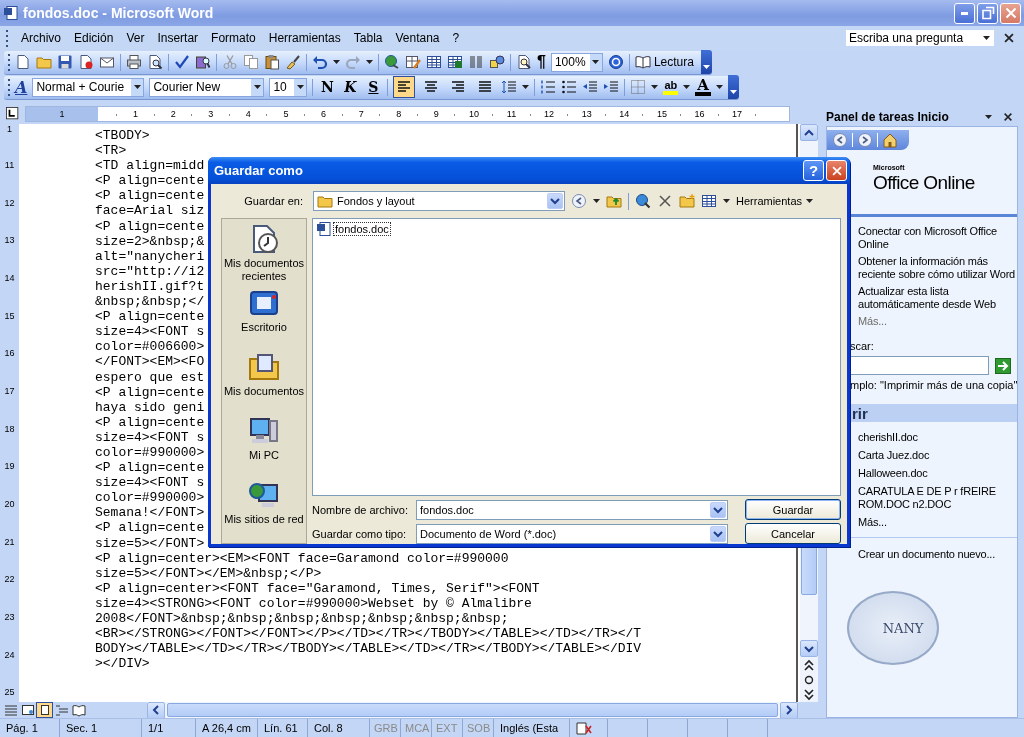  What do you see at coordinates (264, 383) in the screenshot?
I see `place-item: Mis documentos` at bounding box center [264, 383].